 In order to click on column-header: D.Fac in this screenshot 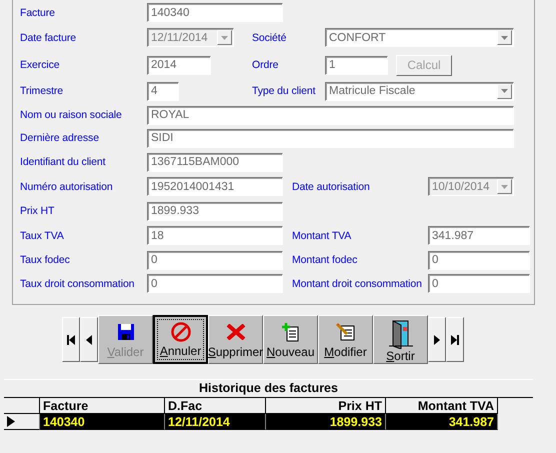, I will do `click(215, 406)`.